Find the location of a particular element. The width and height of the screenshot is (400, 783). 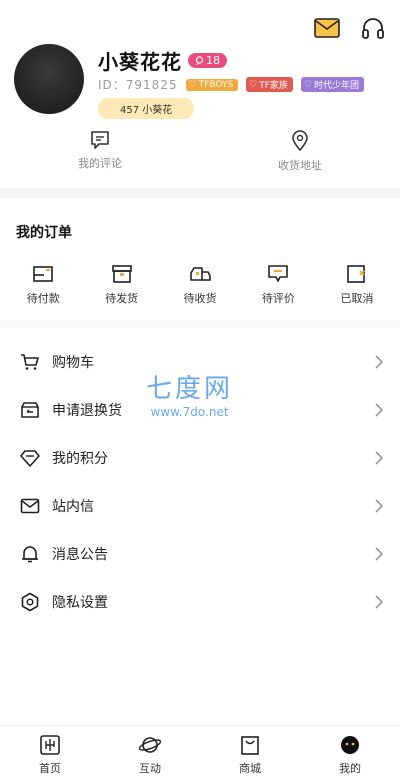

order-label: 待付款 is located at coordinates (43, 298).